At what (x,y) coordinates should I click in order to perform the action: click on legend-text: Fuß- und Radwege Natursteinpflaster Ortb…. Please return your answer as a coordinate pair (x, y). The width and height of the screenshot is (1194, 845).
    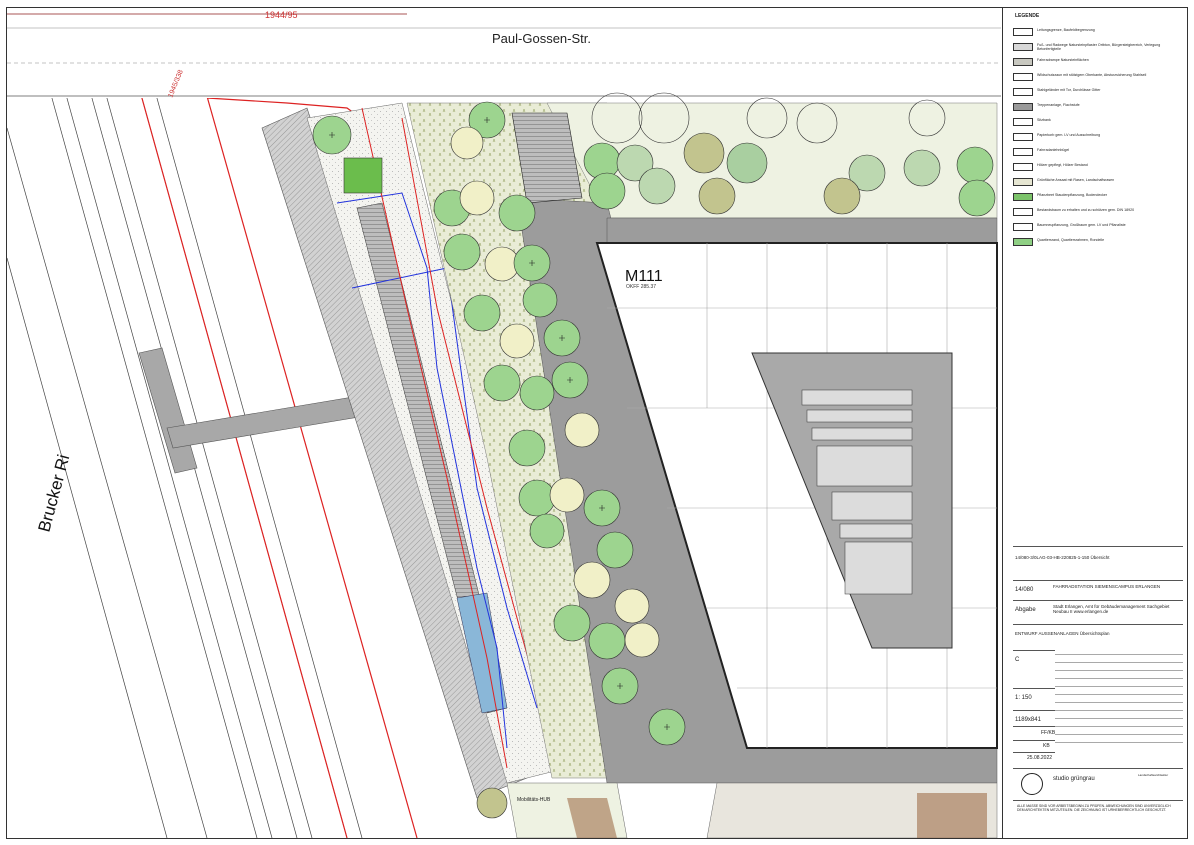
    Looking at the image, I should click on (1099, 47).